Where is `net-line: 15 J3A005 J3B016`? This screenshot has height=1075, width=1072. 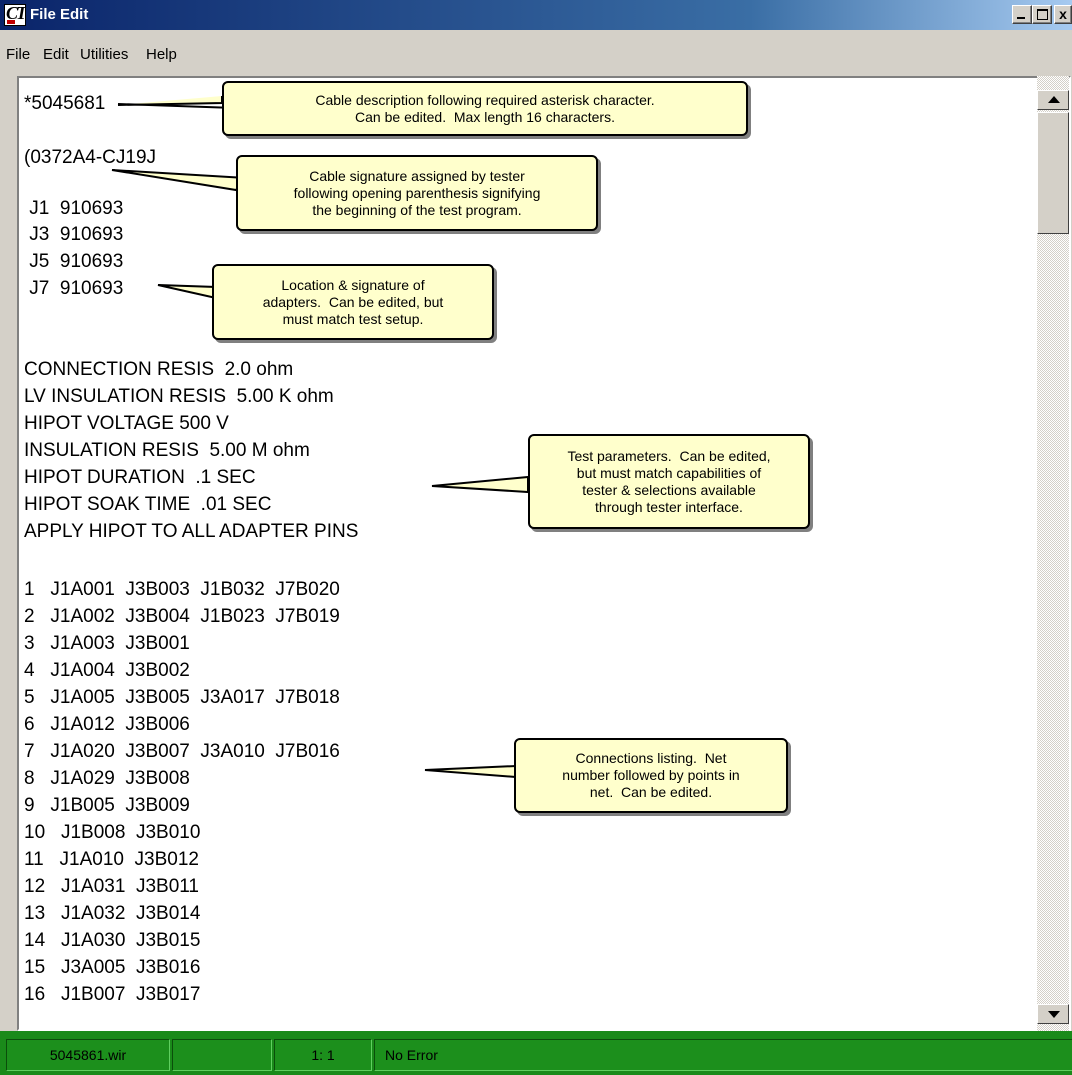
net-line: 15 J3A005 J3B016 is located at coordinates (112, 968).